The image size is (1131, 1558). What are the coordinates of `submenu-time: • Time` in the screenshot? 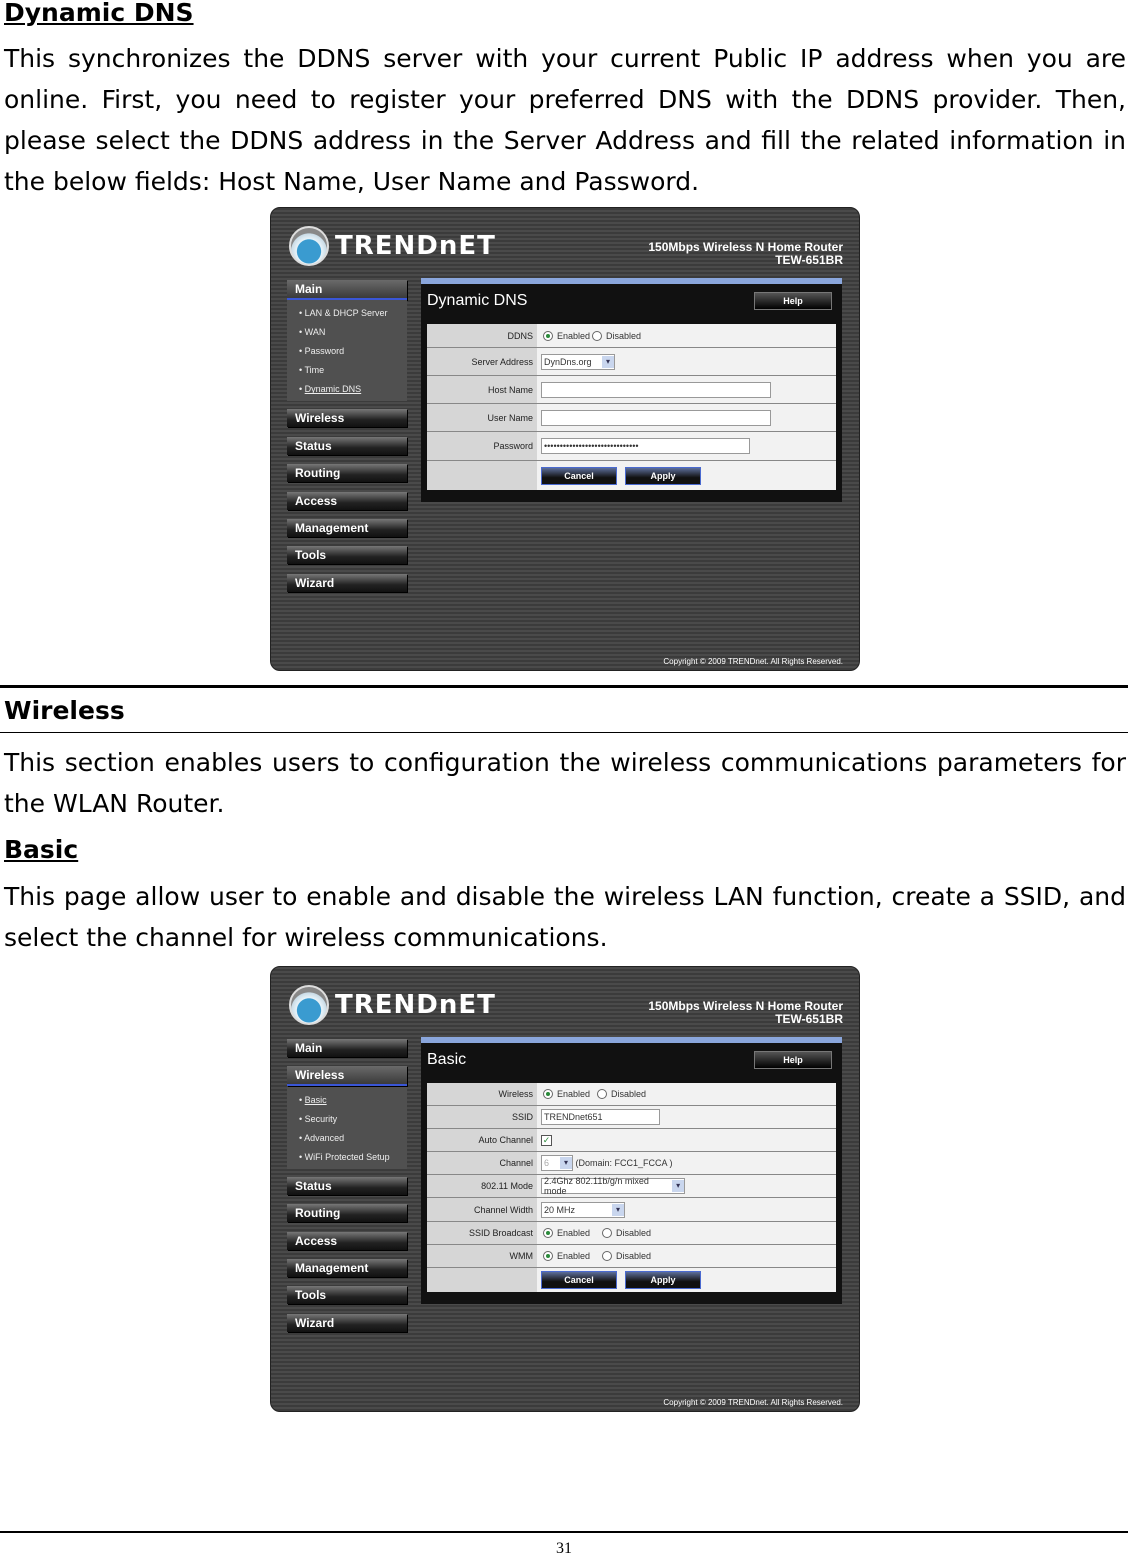 It's located at (347, 370).